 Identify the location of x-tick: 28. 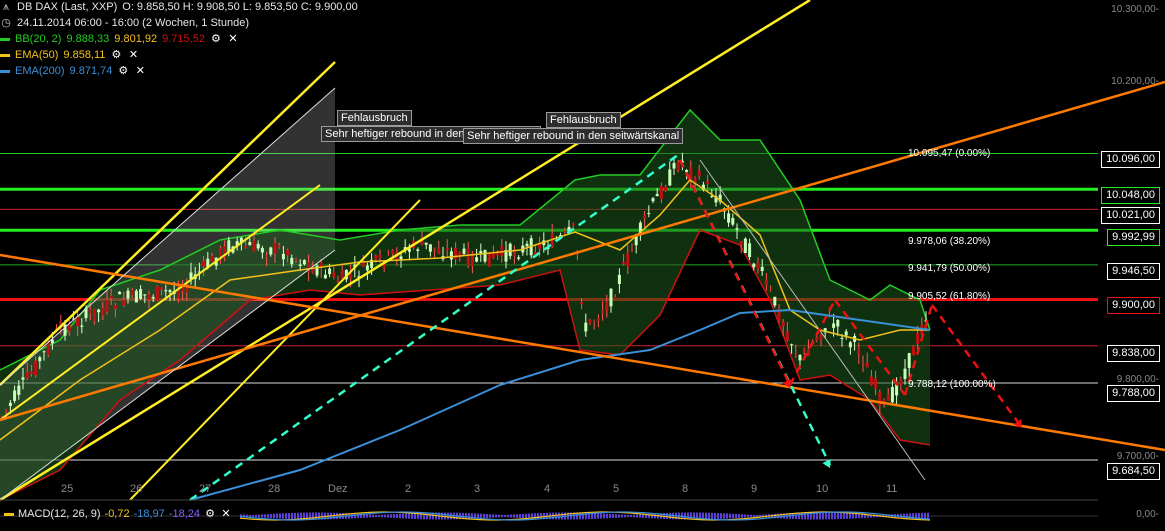
(274, 489).